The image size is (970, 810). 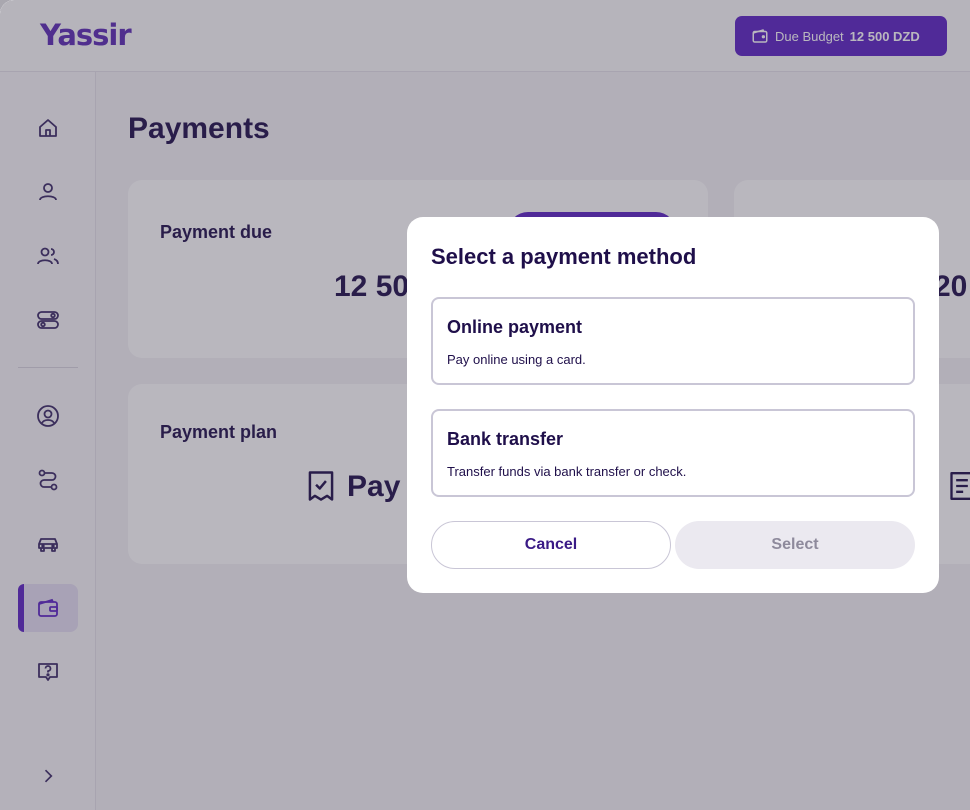 What do you see at coordinates (551, 545) in the screenshot?
I see `cancel-button: Cancel` at bounding box center [551, 545].